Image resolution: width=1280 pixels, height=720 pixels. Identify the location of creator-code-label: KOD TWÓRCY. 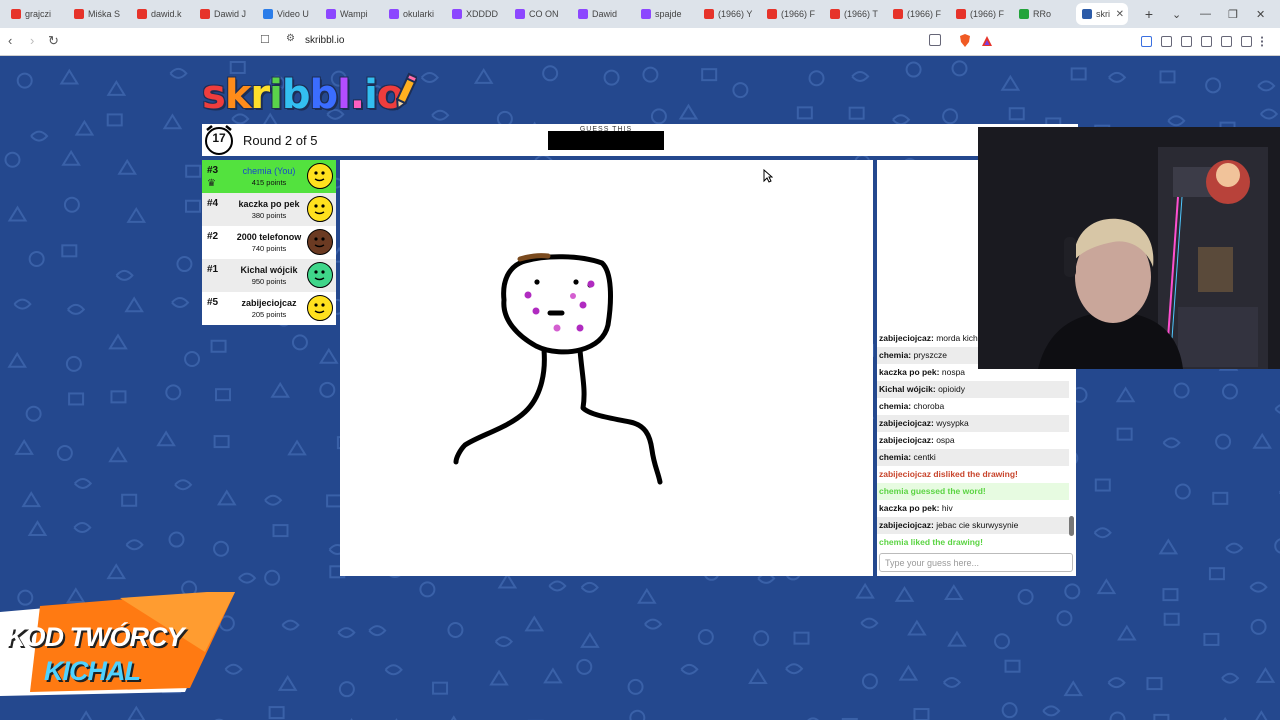
(95, 637).